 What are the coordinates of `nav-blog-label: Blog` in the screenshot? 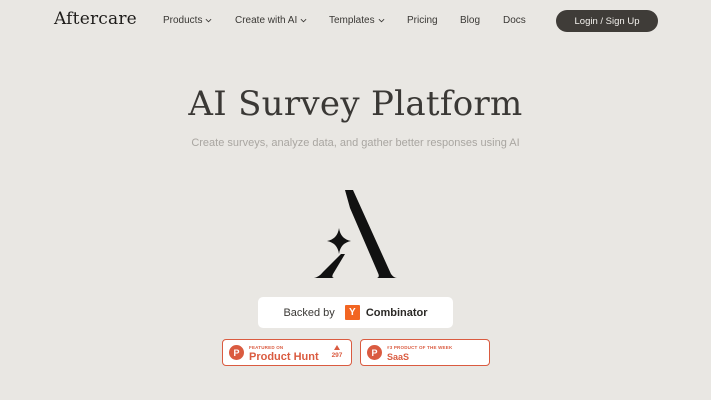 It's located at (470, 20).